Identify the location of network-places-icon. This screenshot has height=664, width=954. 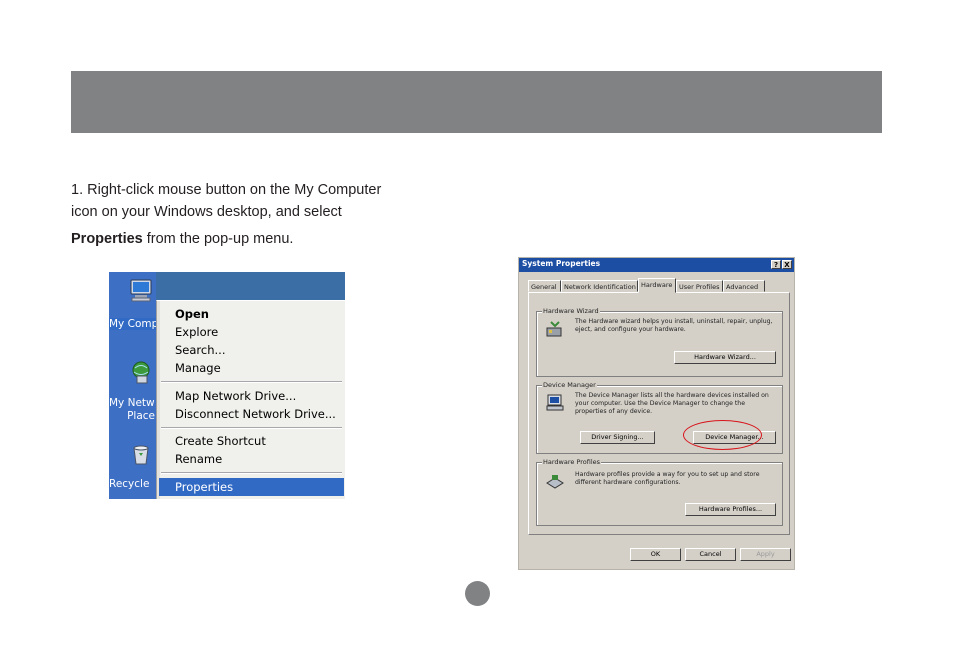
(141, 372).